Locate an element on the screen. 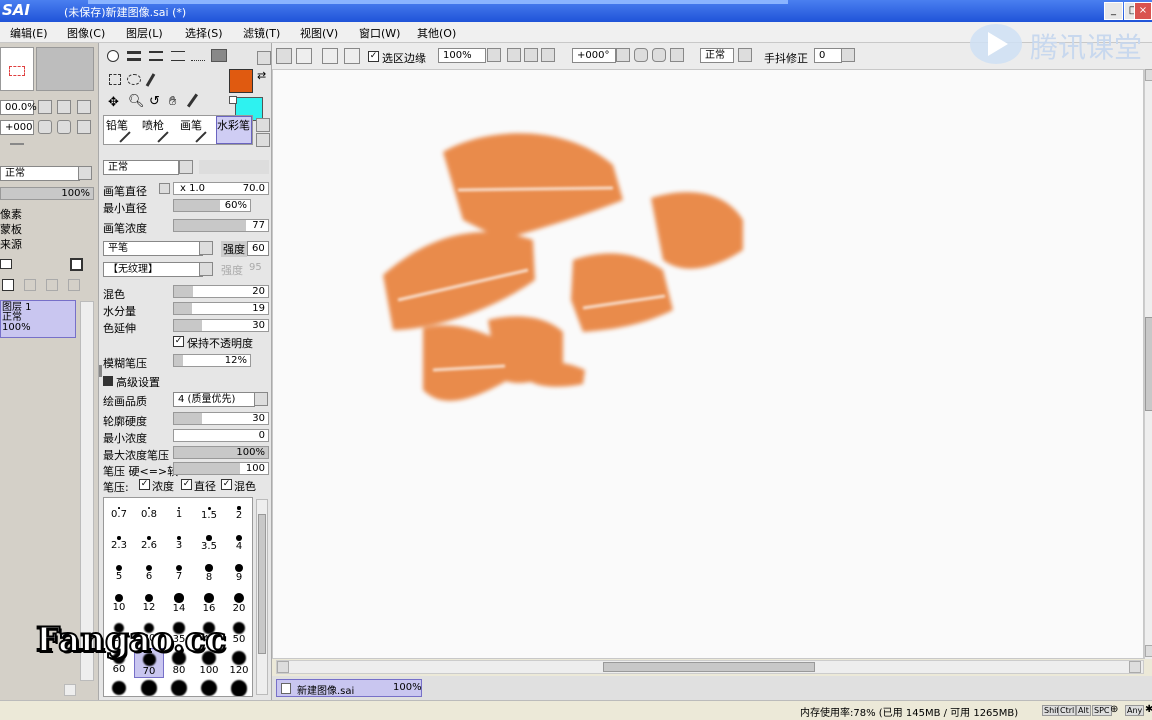 The image size is (1152, 720). scroll-right-arrow is located at coordinates (1135, 667).